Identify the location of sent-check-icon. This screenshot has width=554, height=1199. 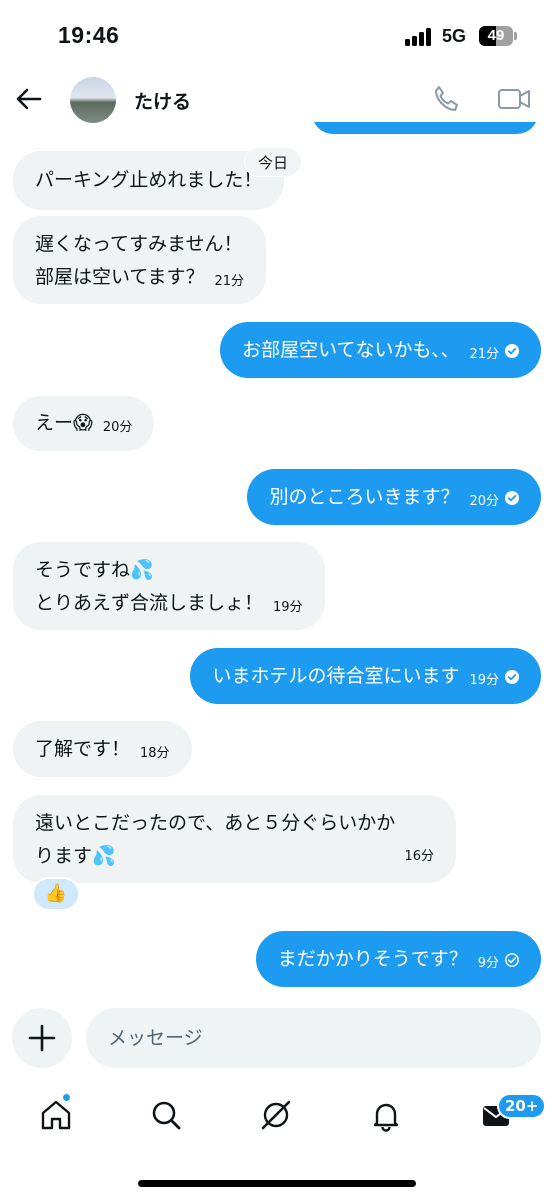
(512, 960).